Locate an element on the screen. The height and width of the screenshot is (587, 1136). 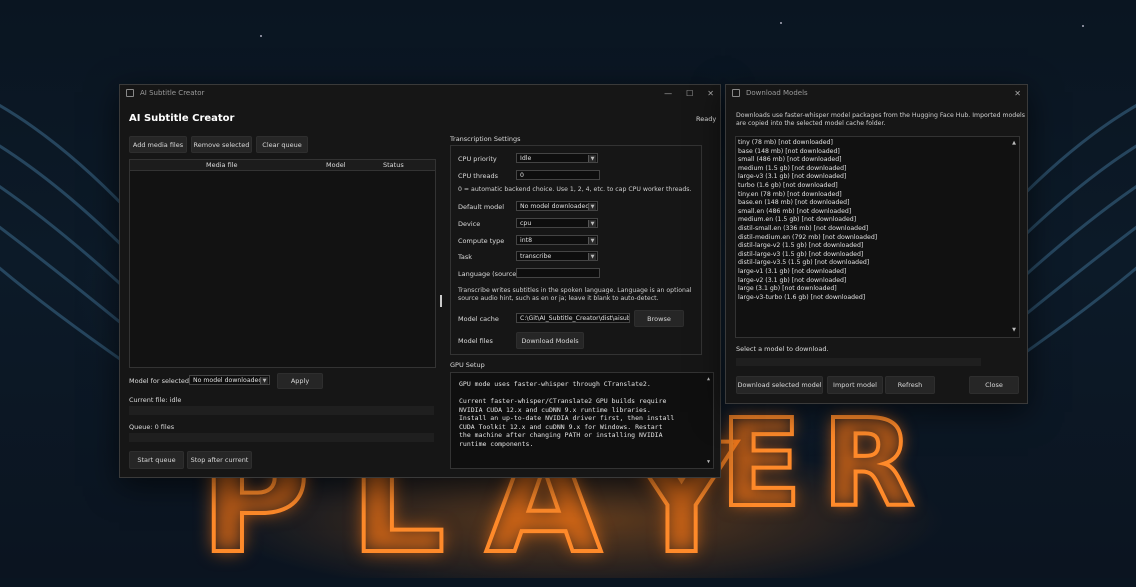
model-list-item: tiny (78 mb) [not downloaded] is located at coordinates (785, 143).